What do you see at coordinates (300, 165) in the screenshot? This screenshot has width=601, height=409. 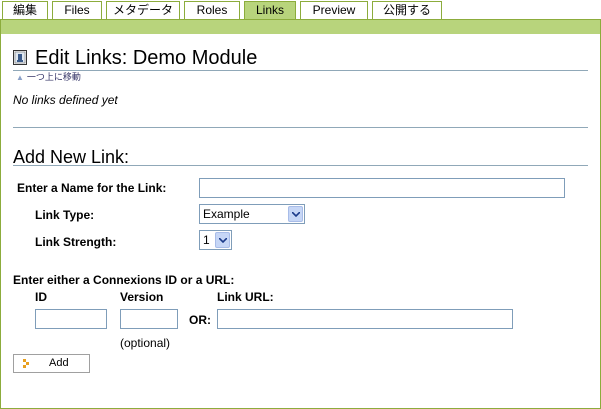 I see `add-link-divider` at bounding box center [300, 165].